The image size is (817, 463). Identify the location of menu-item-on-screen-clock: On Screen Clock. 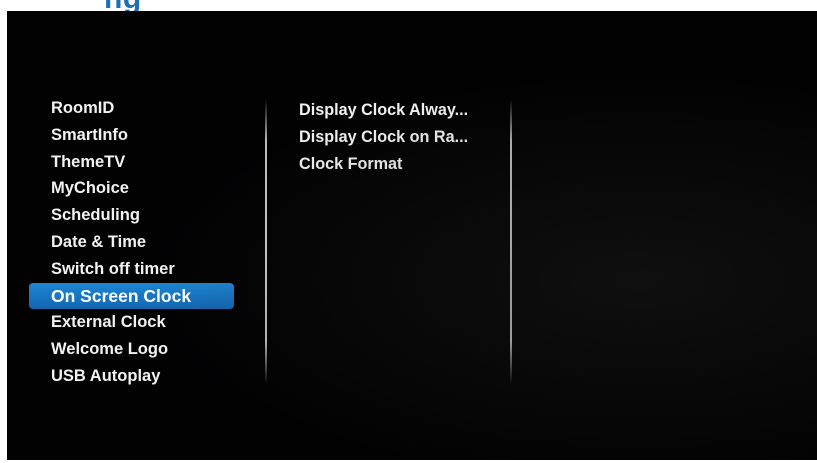
(131, 296).